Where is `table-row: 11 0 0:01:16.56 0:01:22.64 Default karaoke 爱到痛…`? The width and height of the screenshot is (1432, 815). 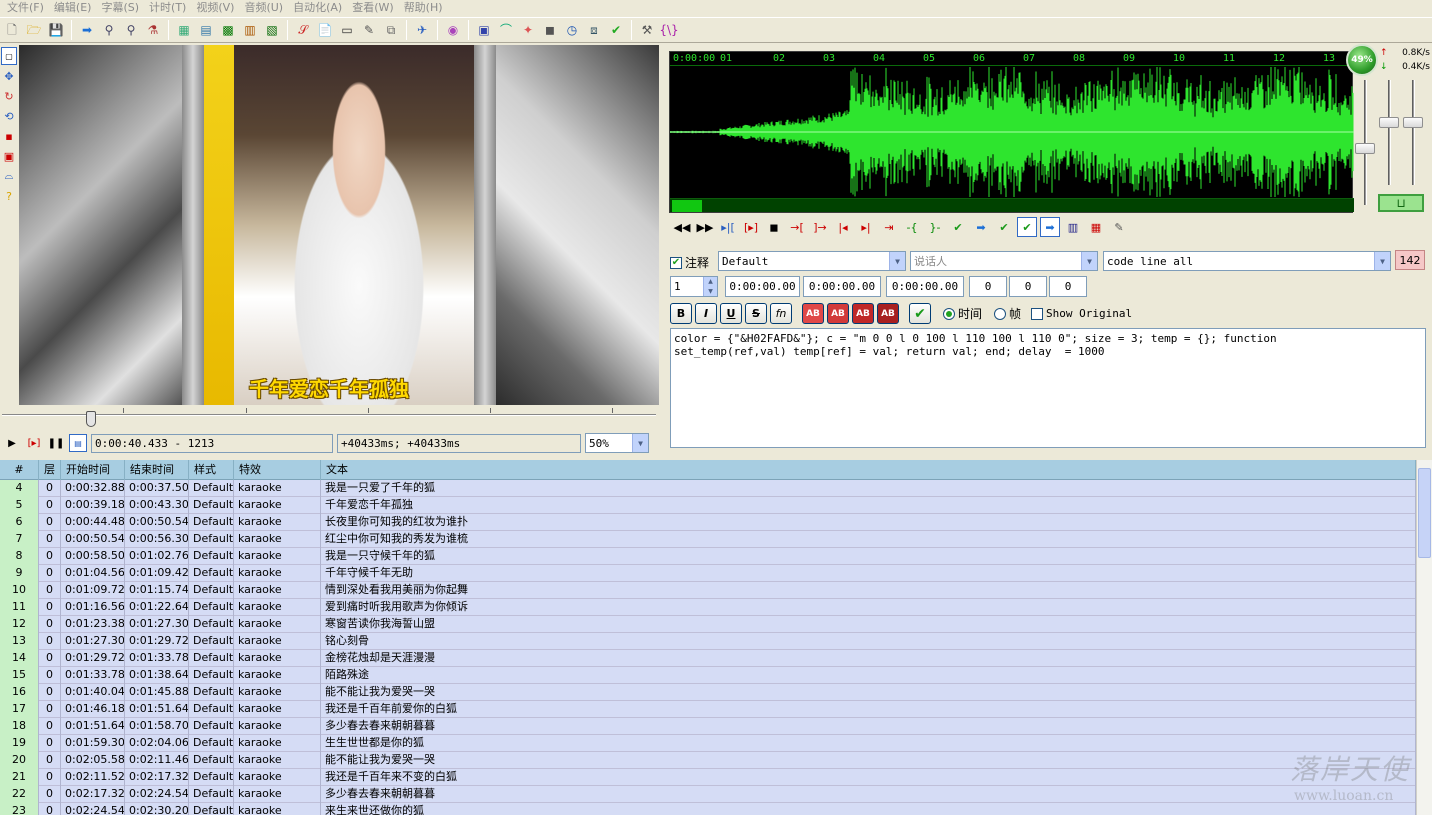
table-row: 11 0 0:01:16.56 0:01:22.64 Default karaoke 爱到痛… is located at coordinates (708, 607).